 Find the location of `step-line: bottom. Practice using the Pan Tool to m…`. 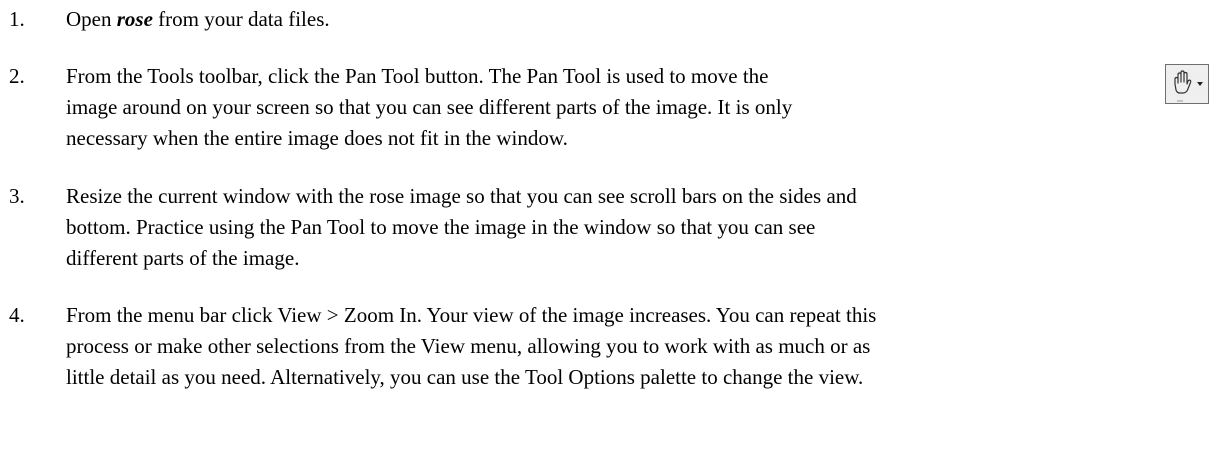

step-line: bottom. Practice using the Pan Tool to m… is located at coordinates (441, 227).